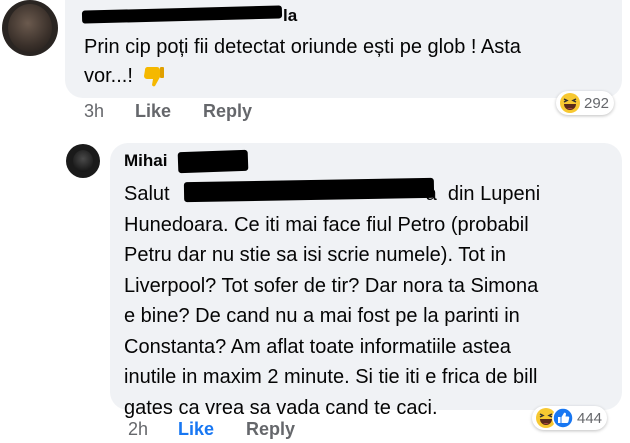 The height and width of the screenshot is (443, 630). What do you see at coordinates (138, 429) in the screenshot?
I see `comment-time: 2h` at bounding box center [138, 429].